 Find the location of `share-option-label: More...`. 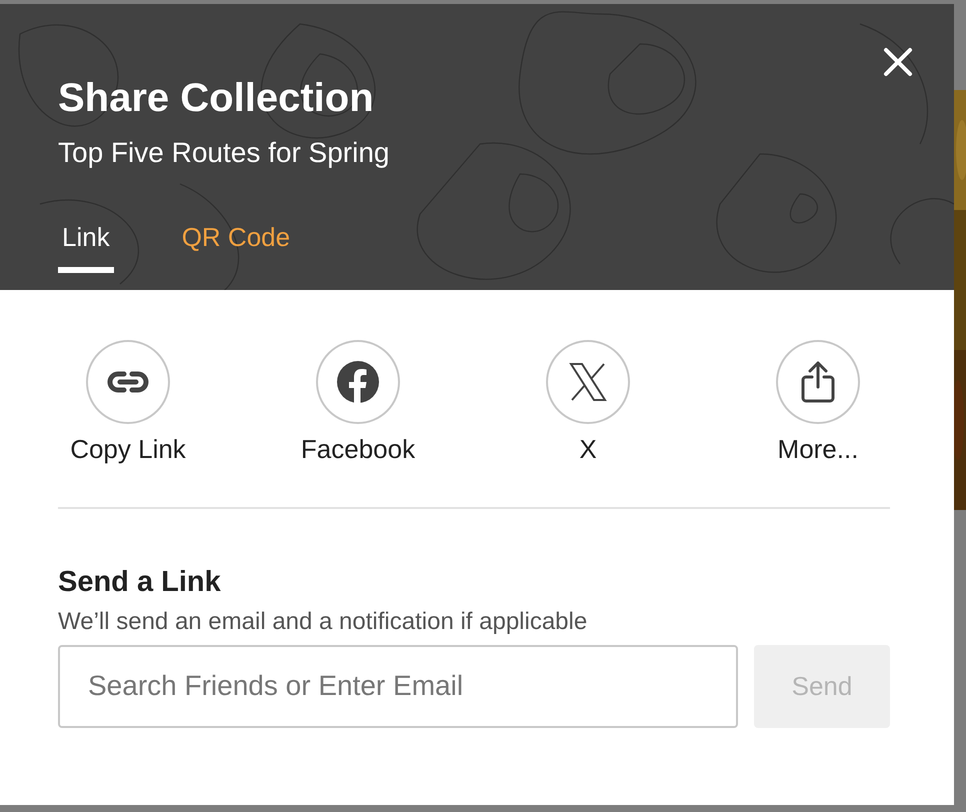

share-option-label: More... is located at coordinates (818, 450).